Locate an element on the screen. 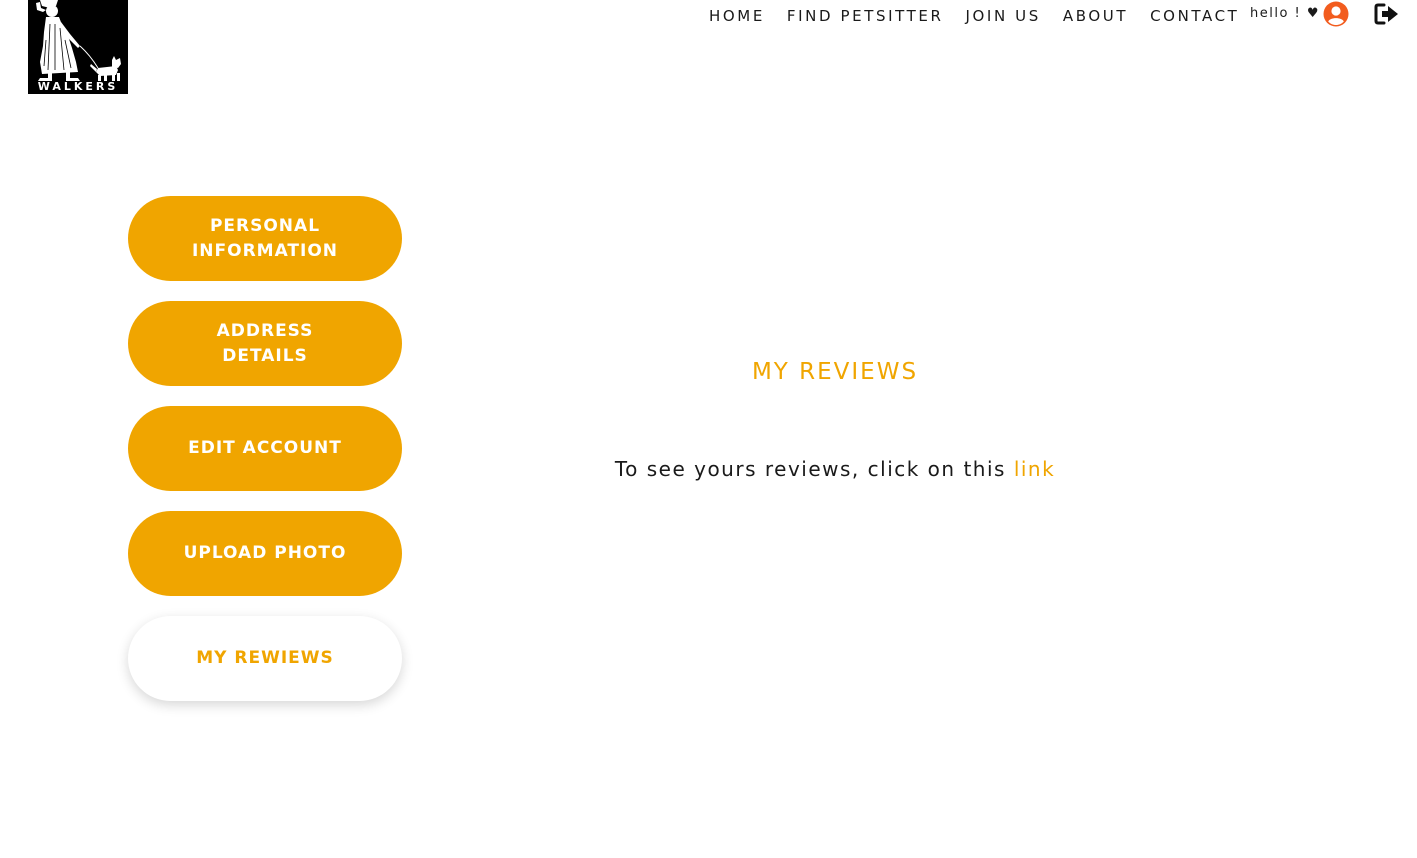  reviews-instructions: To see yours reviews, click on this link is located at coordinates (835, 469).